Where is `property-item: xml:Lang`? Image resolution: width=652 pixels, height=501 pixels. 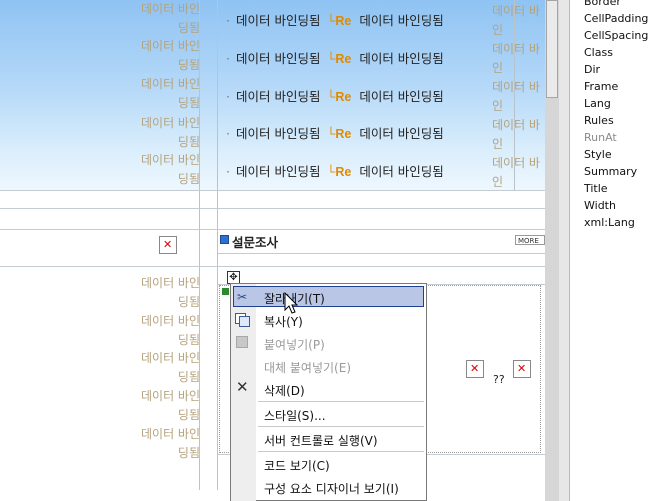
property-item: xml:Lang is located at coordinates (609, 222).